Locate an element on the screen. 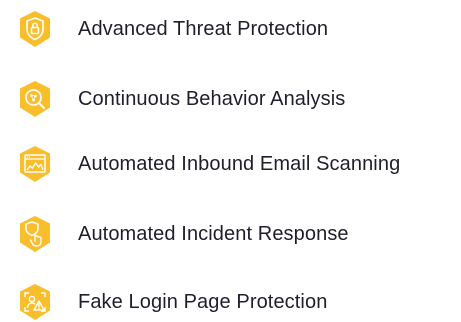 The height and width of the screenshot is (322, 461). feature-item-fake-login-page-protection: Fake Login Page Protection is located at coordinates (171, 302).